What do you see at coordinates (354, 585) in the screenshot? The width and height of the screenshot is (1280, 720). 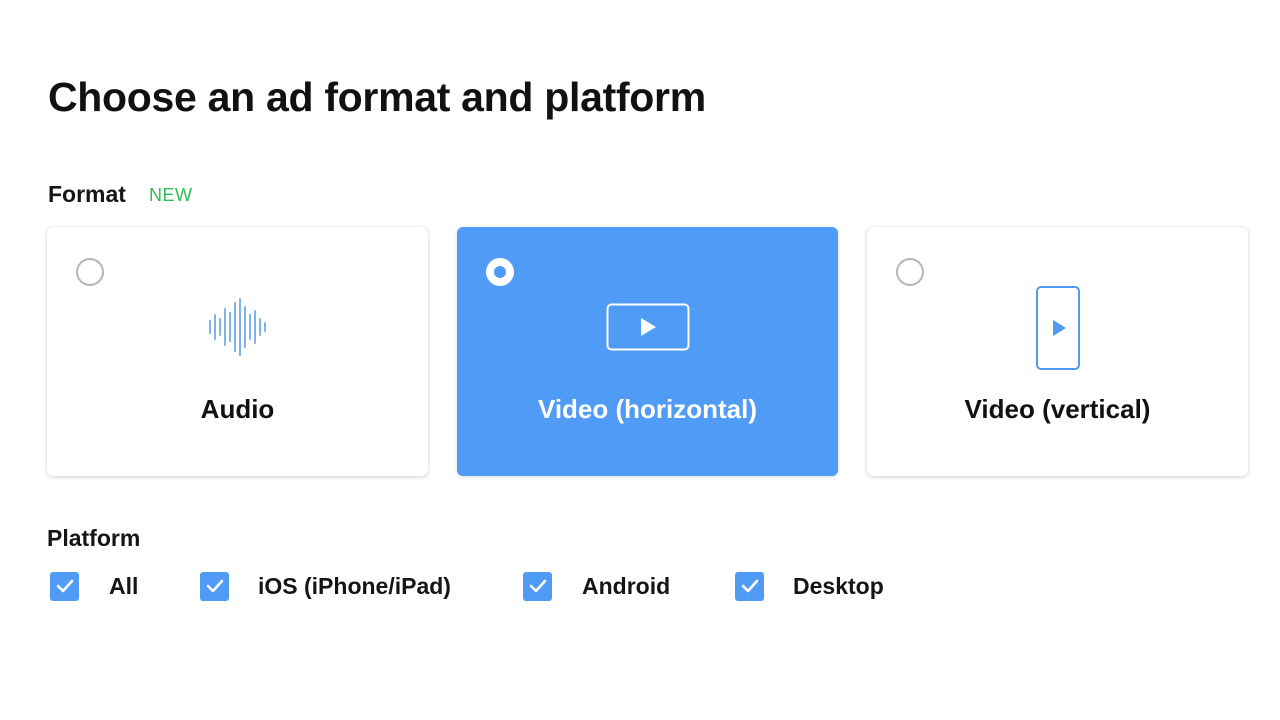 I see `platform-option-label: iOS (iPhone/iPad)` at bounding box center [354, 585].